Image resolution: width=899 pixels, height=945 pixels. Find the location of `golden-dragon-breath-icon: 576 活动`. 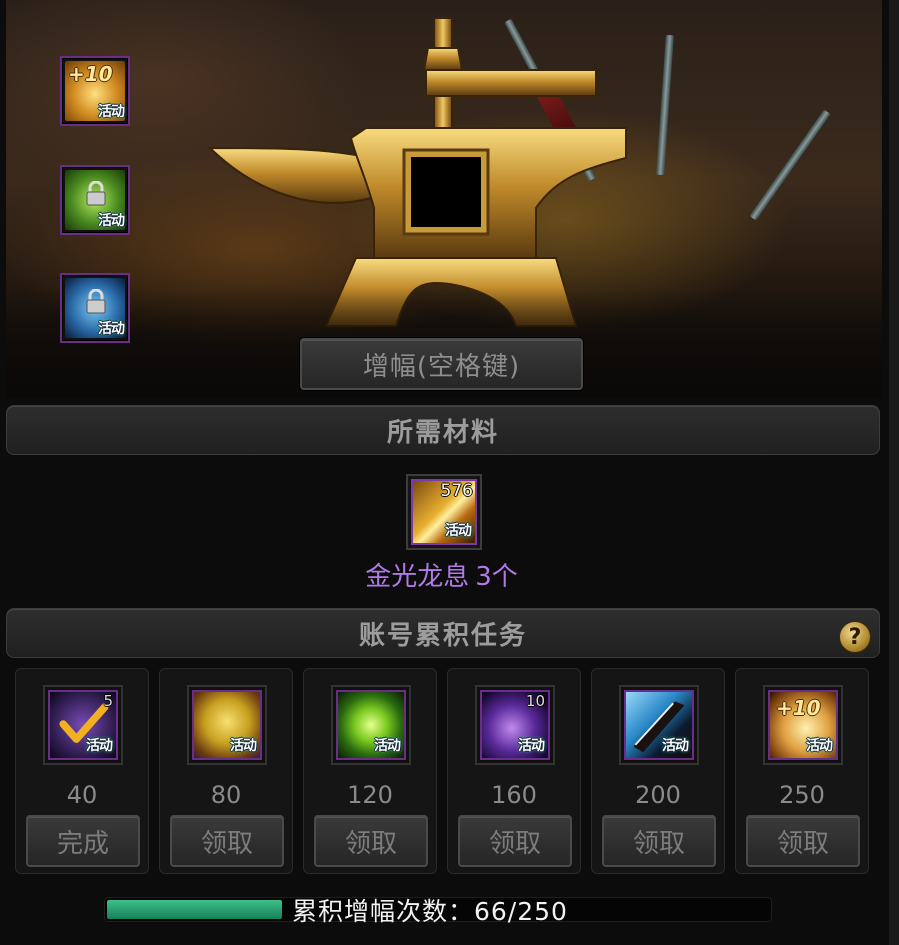

golden-dragon-breath-icon: 576 活动 is located at coordinates (444, 512).